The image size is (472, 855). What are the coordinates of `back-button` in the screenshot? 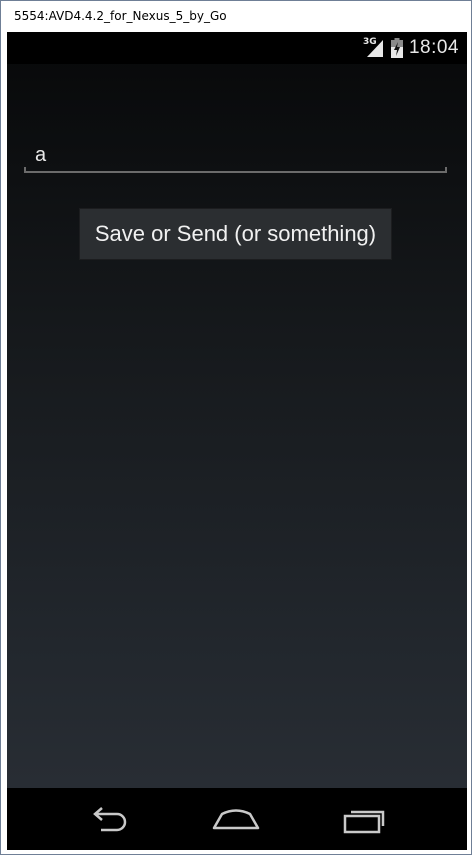 It's located at (109, 820).